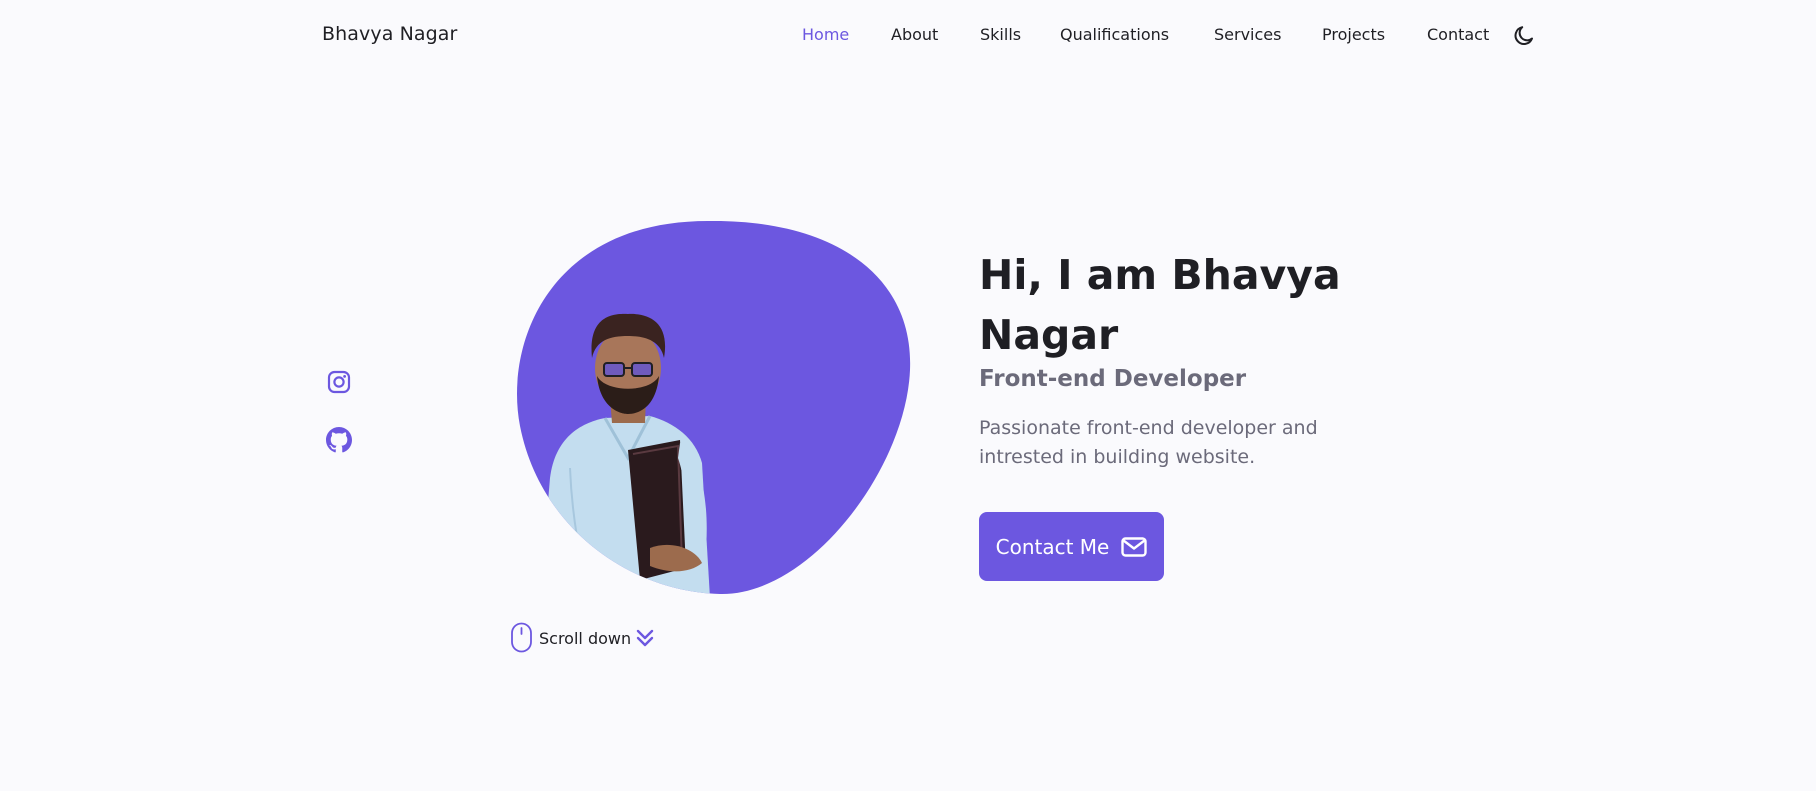 The height and width of the screenshot is (791, 1816). I want to click on contact-me-label: Contact Me, so click(1052, 546).